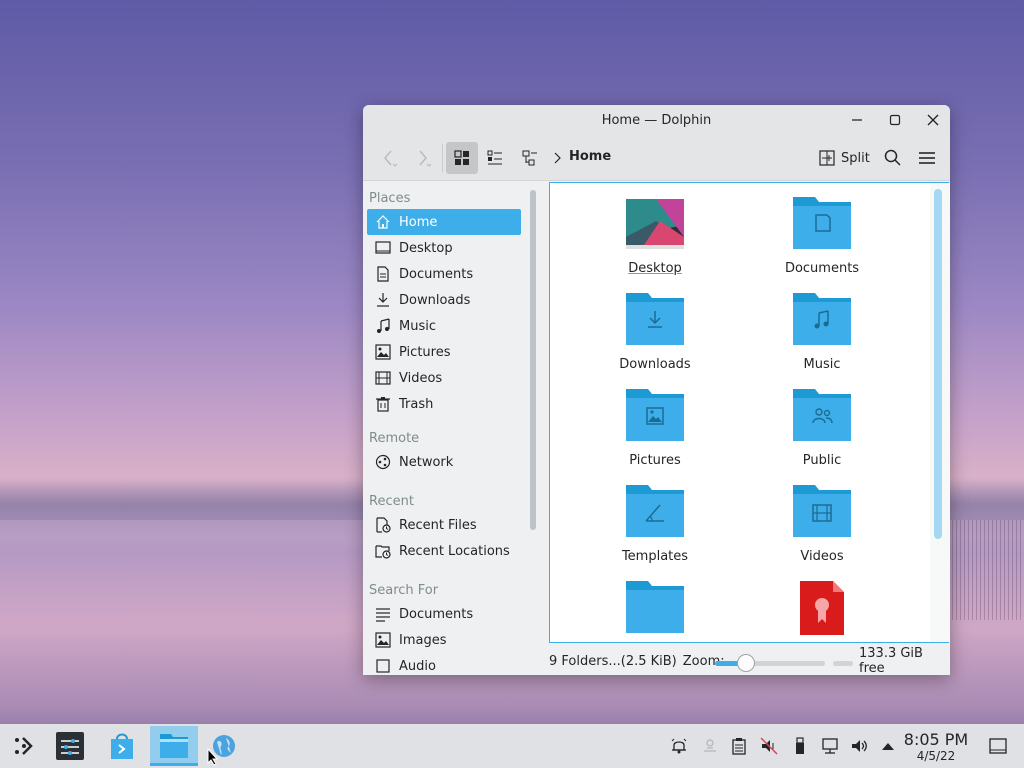 Image resolution: width=1024 pixels, height=768 pixels. I want to click on sidebar-item-documents: Documents, so click(444, 274).